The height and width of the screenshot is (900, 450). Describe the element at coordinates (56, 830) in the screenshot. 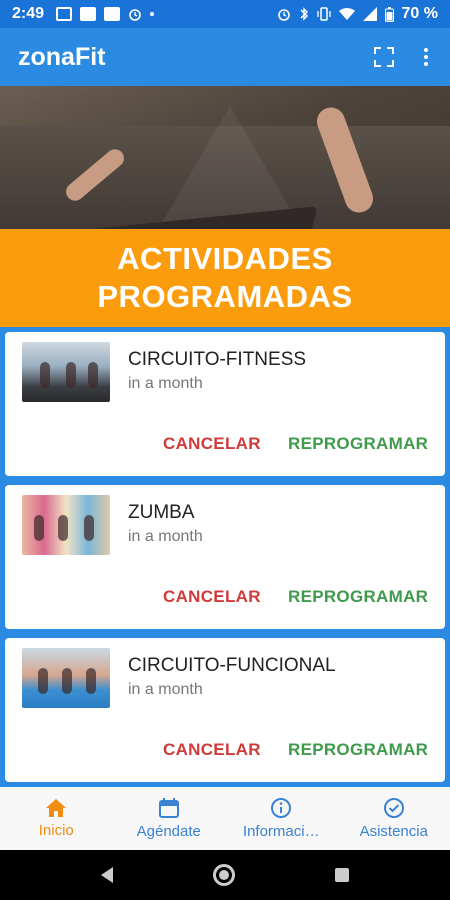

I see `nav-label: Inicio` at that location.